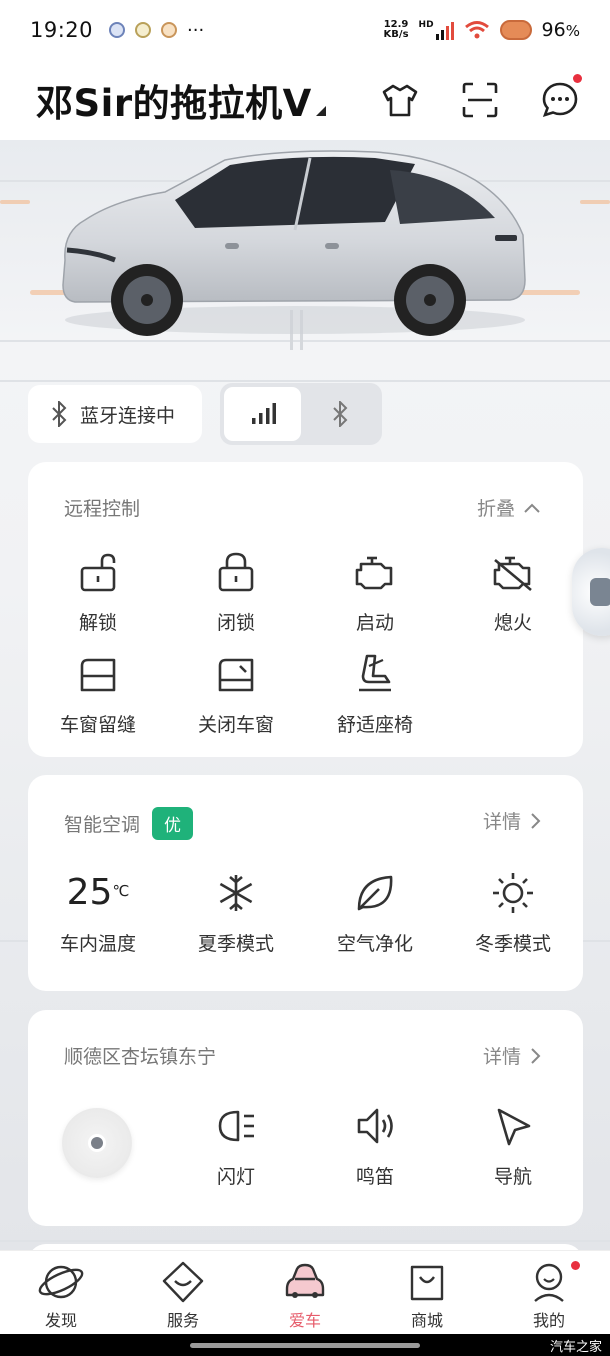 This screenshot has height=1356, width=610. Describe the element at coordinates (236, 893) in the screenshot. I see `snowflake-icon` at that location.